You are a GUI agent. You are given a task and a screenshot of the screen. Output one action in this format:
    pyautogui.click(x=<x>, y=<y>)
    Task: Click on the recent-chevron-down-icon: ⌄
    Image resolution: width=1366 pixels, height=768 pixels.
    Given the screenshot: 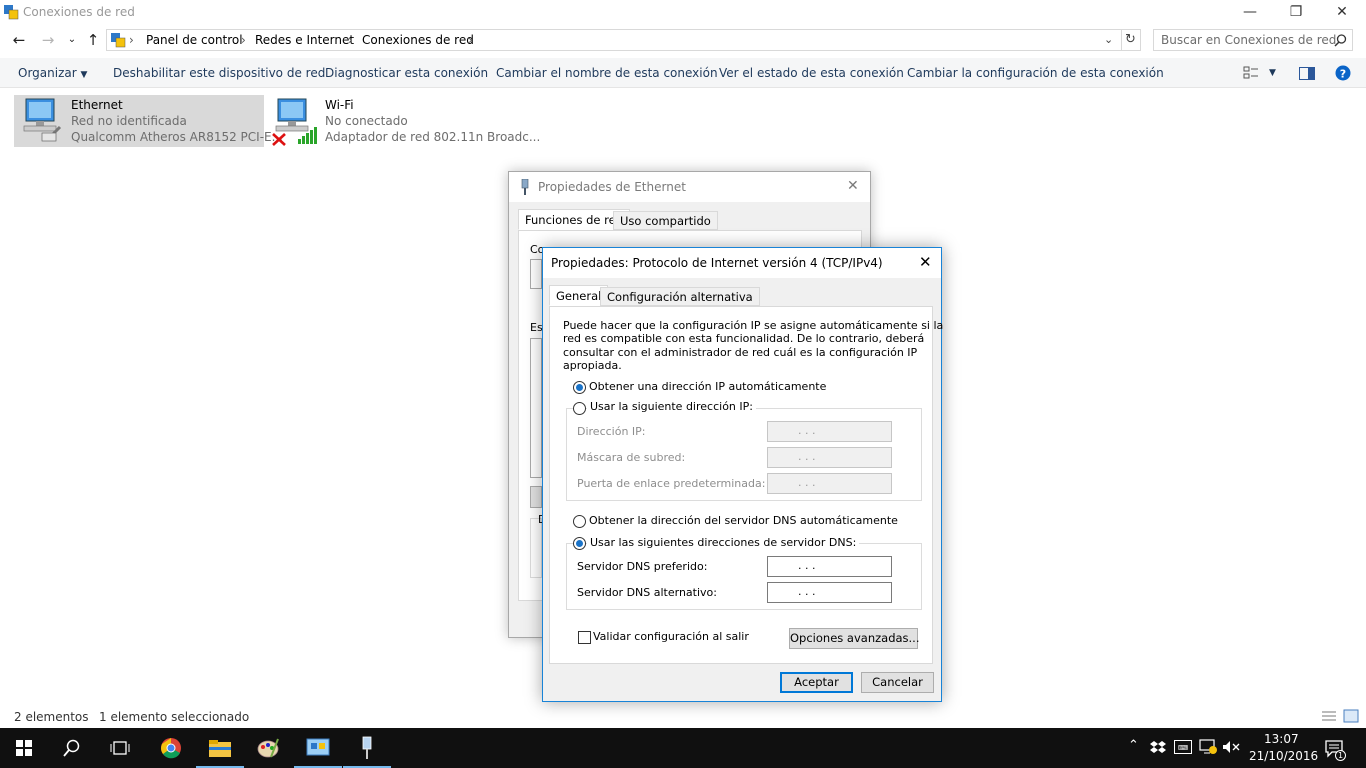 What is the action you would take?
    pyautogui.click(x=72, y=41)
    